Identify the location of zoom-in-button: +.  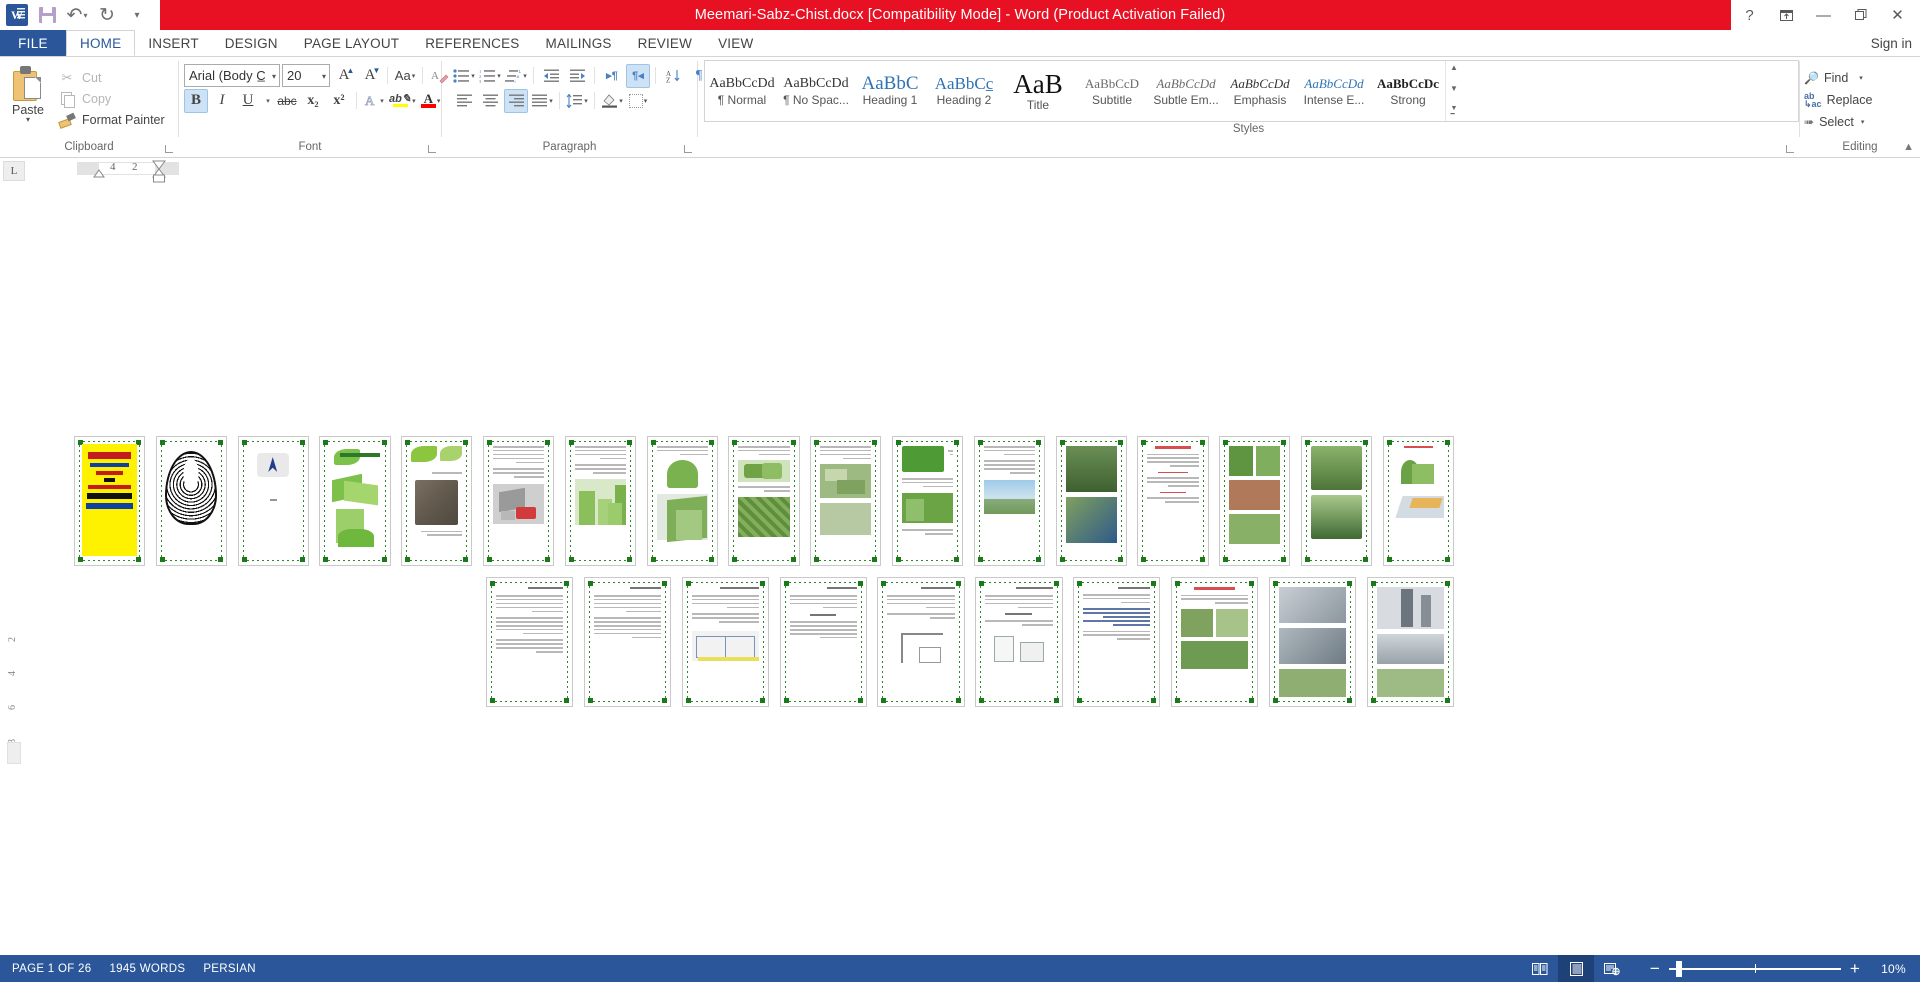
(1855, 968).